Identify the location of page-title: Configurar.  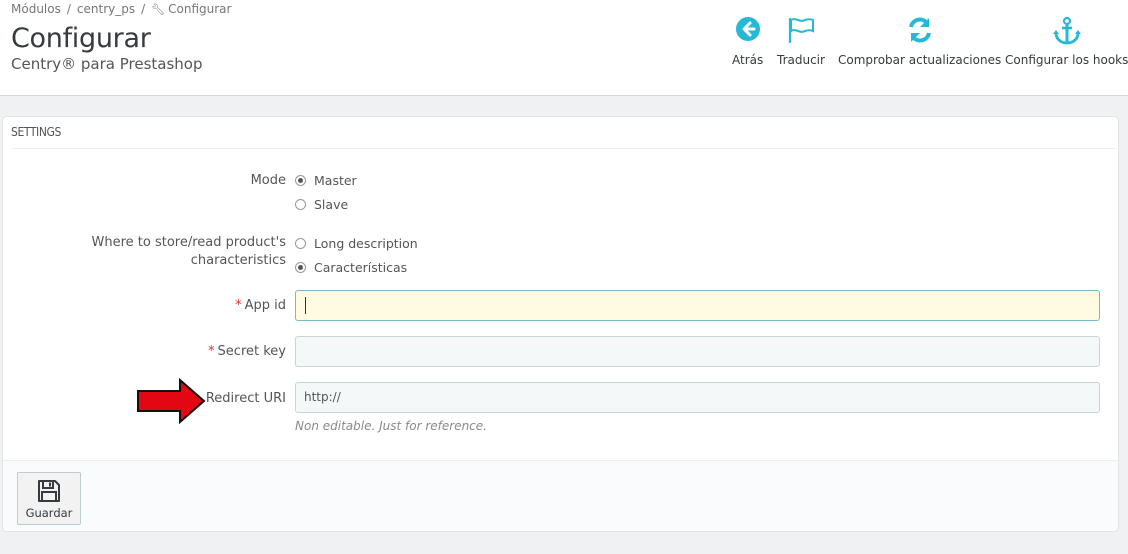
(81, 38).